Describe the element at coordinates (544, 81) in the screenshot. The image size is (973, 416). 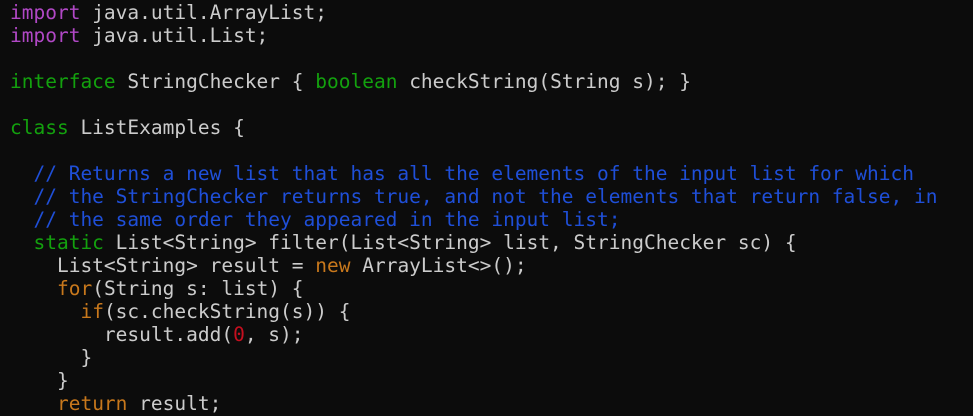
I see `code-token-plain: checkString(String s); }` at that location.